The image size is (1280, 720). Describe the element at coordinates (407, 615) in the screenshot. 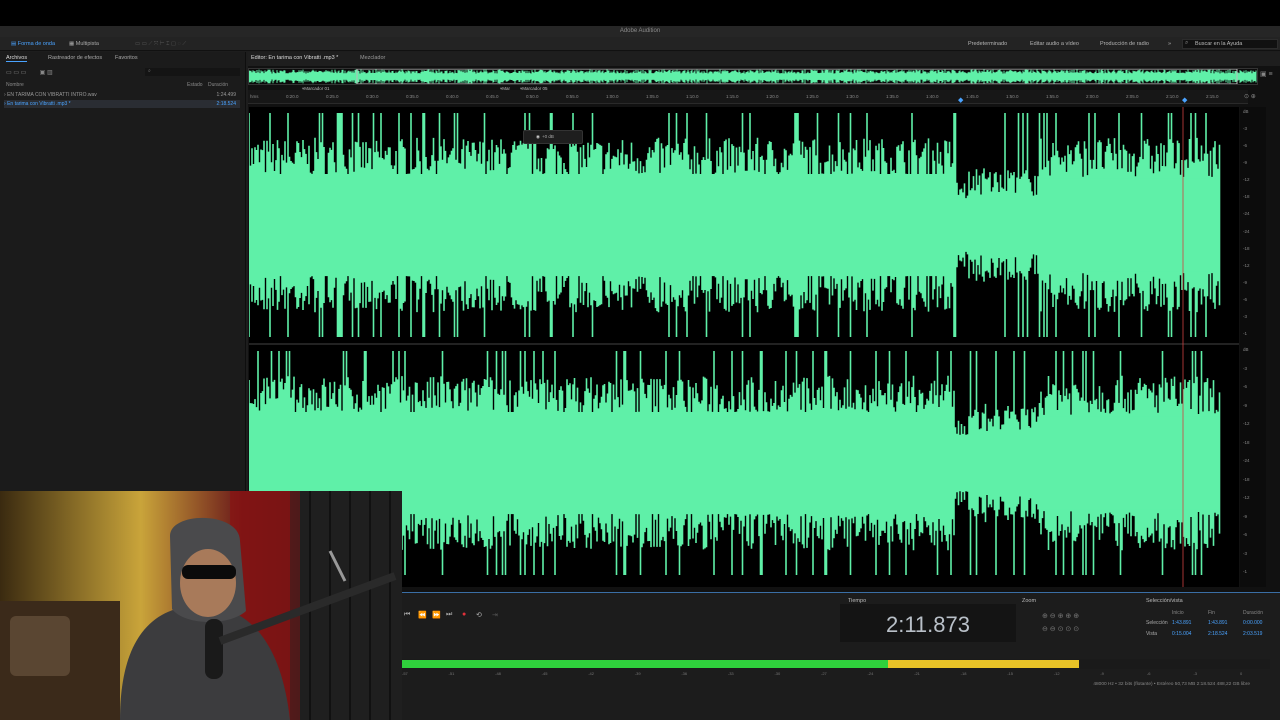

I see `skip-back-icon: ⏮` at that location.